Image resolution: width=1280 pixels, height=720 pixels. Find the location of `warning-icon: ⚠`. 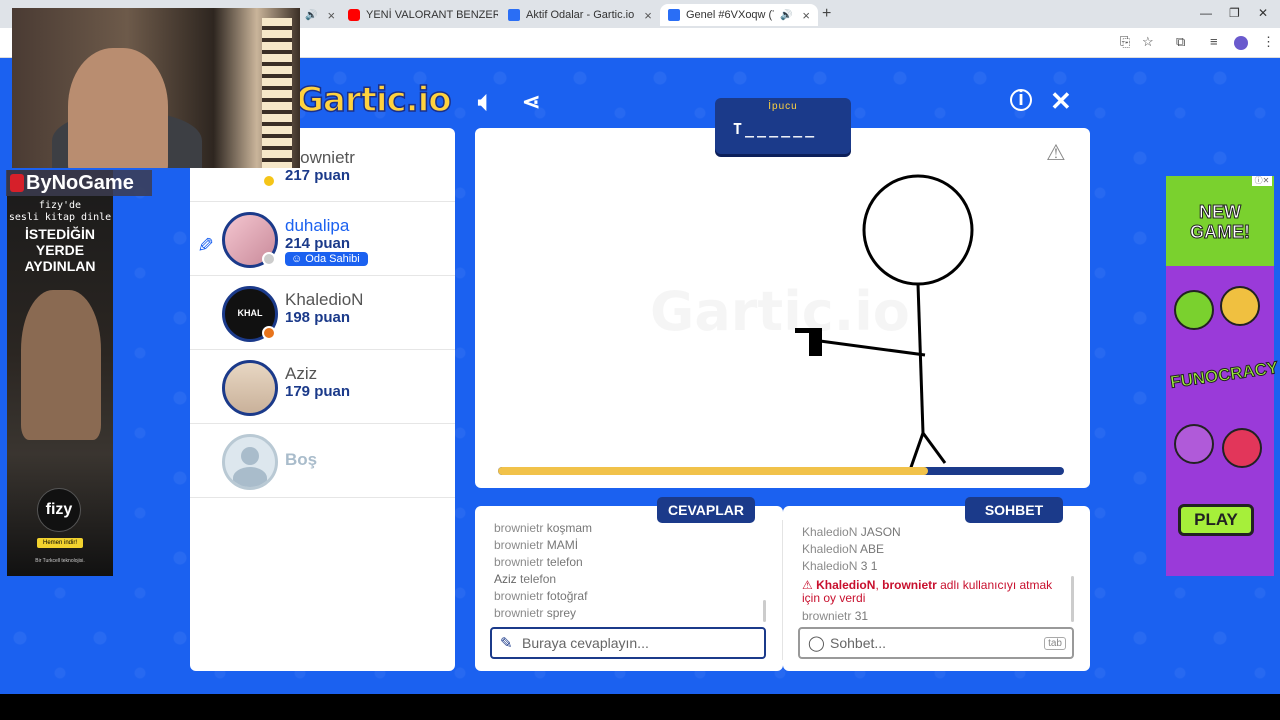

warning-icon: ⚠ is located at coordinates (809, 585).